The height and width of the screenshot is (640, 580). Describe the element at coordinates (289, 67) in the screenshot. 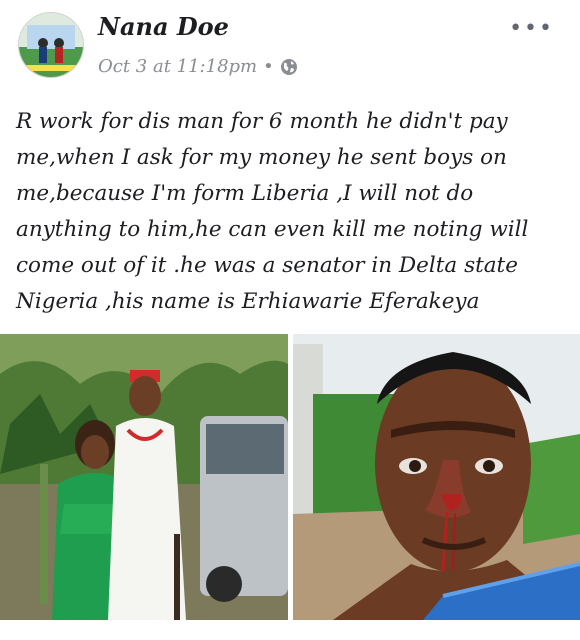

I see `globe-icon` at that location.